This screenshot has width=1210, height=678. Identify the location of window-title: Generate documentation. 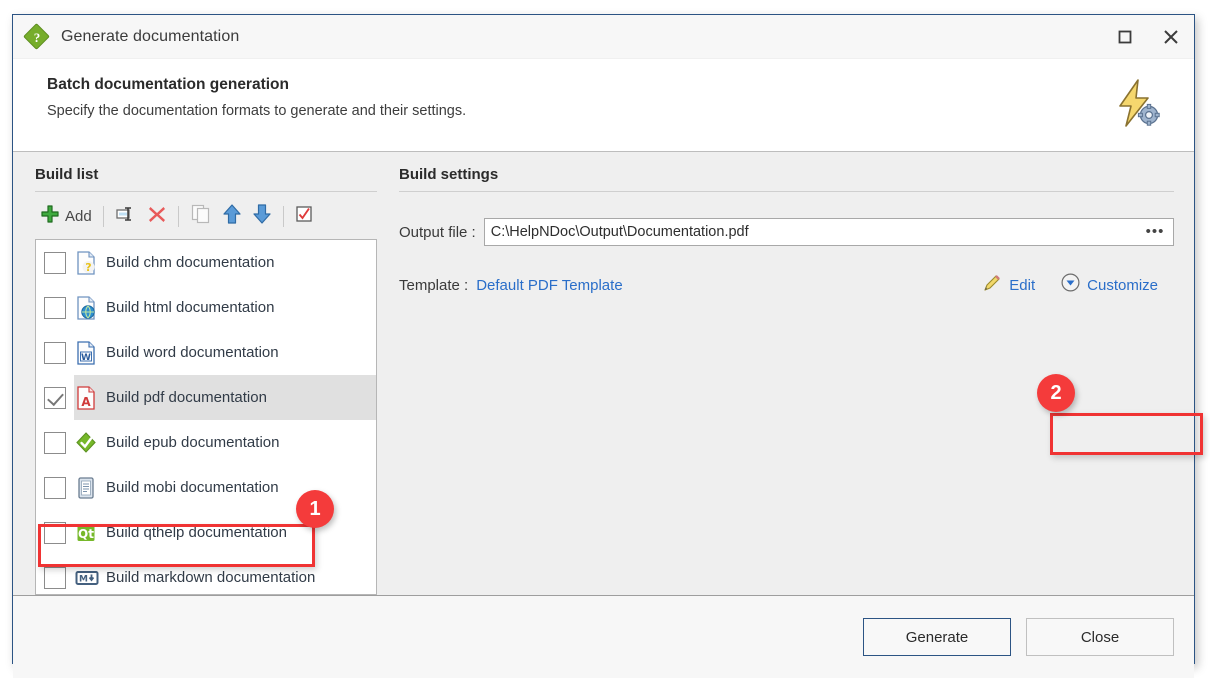
(150, 36).